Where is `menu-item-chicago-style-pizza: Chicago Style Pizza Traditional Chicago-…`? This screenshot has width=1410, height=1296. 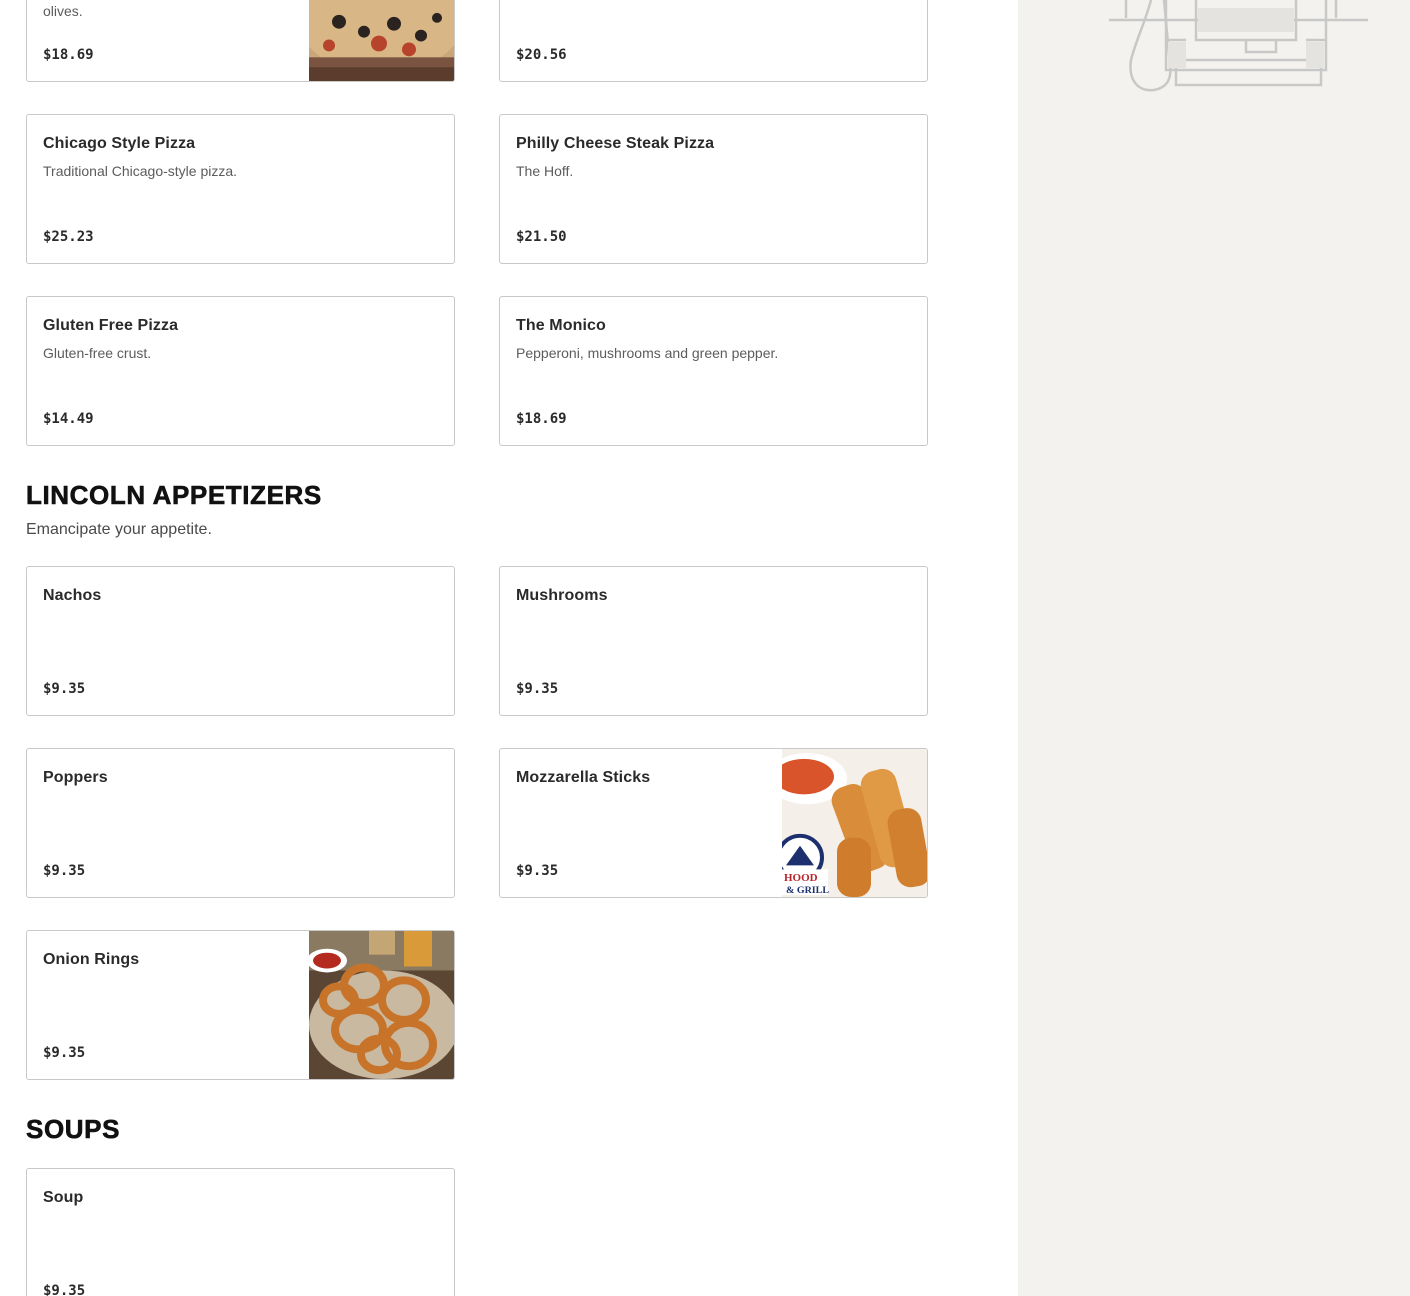
menu-item-chicago-style-pizza: Chicago Style Pizza Traditional Chicago-… is located at coordinates (240, 189).